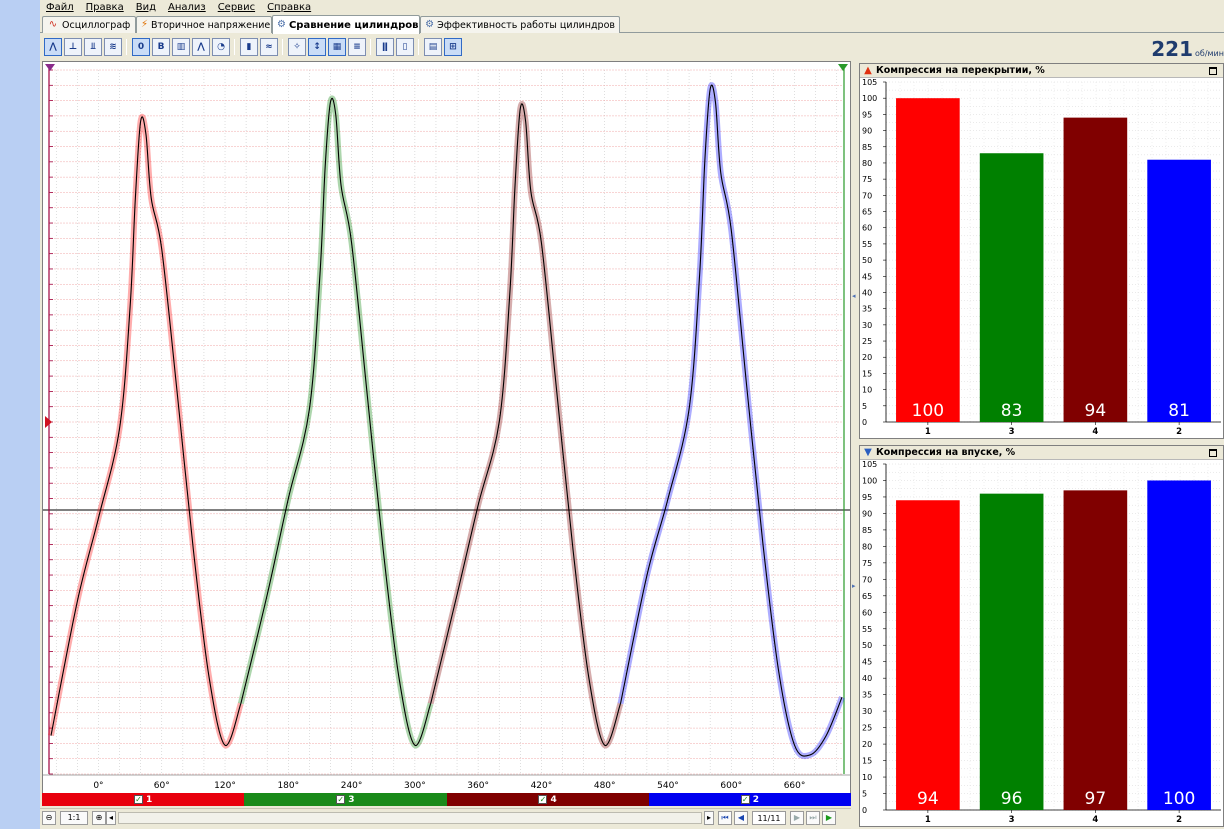 Image resolution: width=1224 pixels, height=829 pixels. I want to click on bar-chart-icon: ▮, so click(249, 47).